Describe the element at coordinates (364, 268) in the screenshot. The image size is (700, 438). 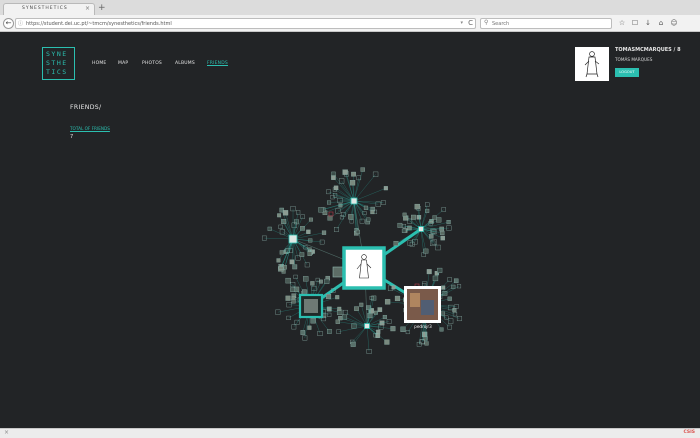
I see `self-node` at that location.